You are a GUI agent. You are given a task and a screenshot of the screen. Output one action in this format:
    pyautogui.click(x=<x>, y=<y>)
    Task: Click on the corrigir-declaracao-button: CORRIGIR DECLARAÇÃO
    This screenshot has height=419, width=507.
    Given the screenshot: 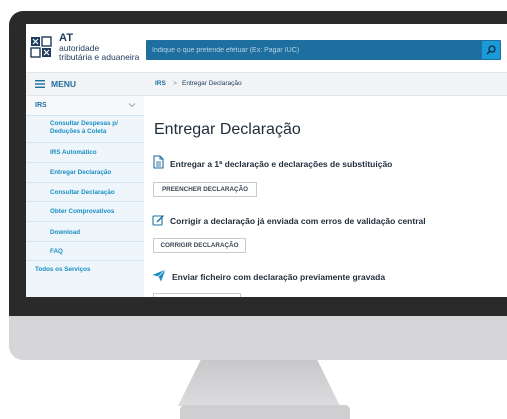 What is the action you would take?
    pyautogui.click(x=199, y=245)
    